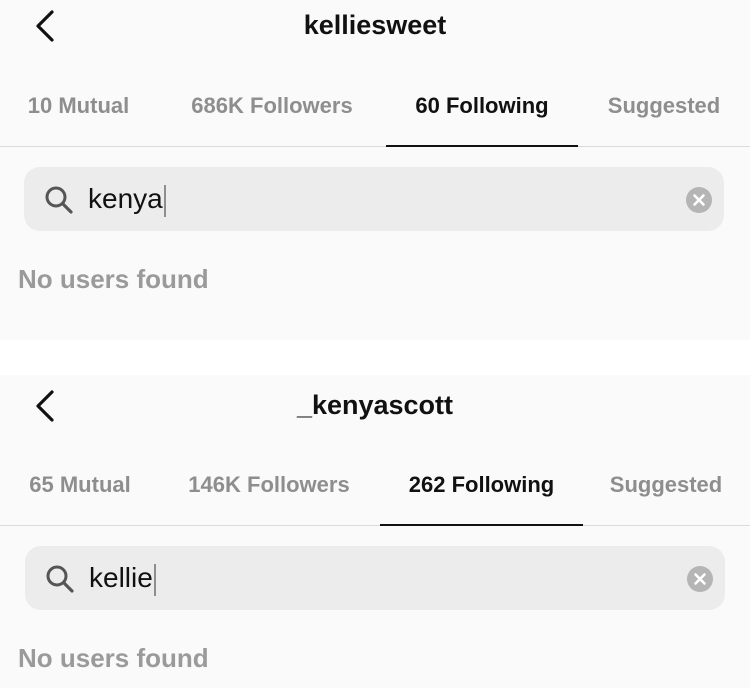  Describe the element at coordinates (374, 199) in the screenshot. I see `search-bar: kenya` at that location.